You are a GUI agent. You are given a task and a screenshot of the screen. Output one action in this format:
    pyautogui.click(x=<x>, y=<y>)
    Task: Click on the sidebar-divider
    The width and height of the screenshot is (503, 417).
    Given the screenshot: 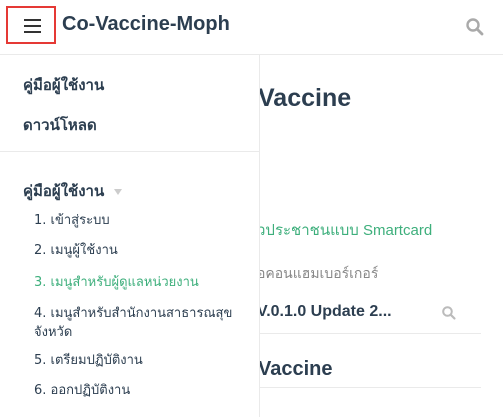 What is the action you would take?
    pyautogui.click(x=129, y=151)
    